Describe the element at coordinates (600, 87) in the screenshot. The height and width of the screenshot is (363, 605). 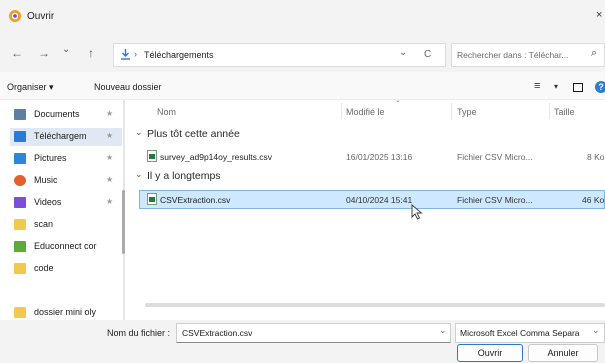
I see `help-icon: ?` at that location.